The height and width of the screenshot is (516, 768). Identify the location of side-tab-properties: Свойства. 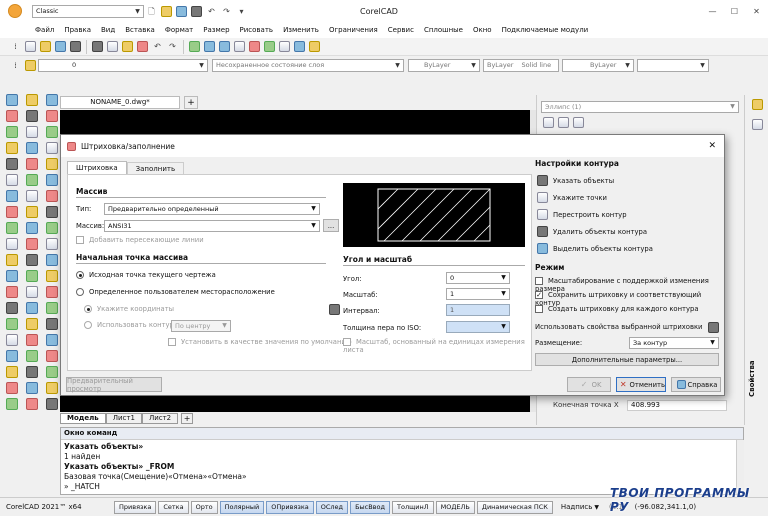
(752, 378).